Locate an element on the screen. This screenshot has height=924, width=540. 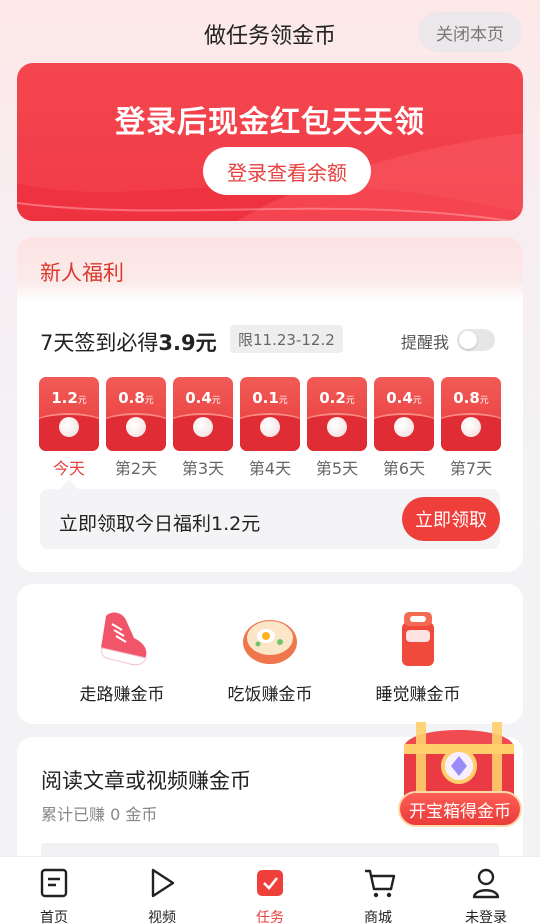
nav-task: 任务 is located at coordinates (270, 893).